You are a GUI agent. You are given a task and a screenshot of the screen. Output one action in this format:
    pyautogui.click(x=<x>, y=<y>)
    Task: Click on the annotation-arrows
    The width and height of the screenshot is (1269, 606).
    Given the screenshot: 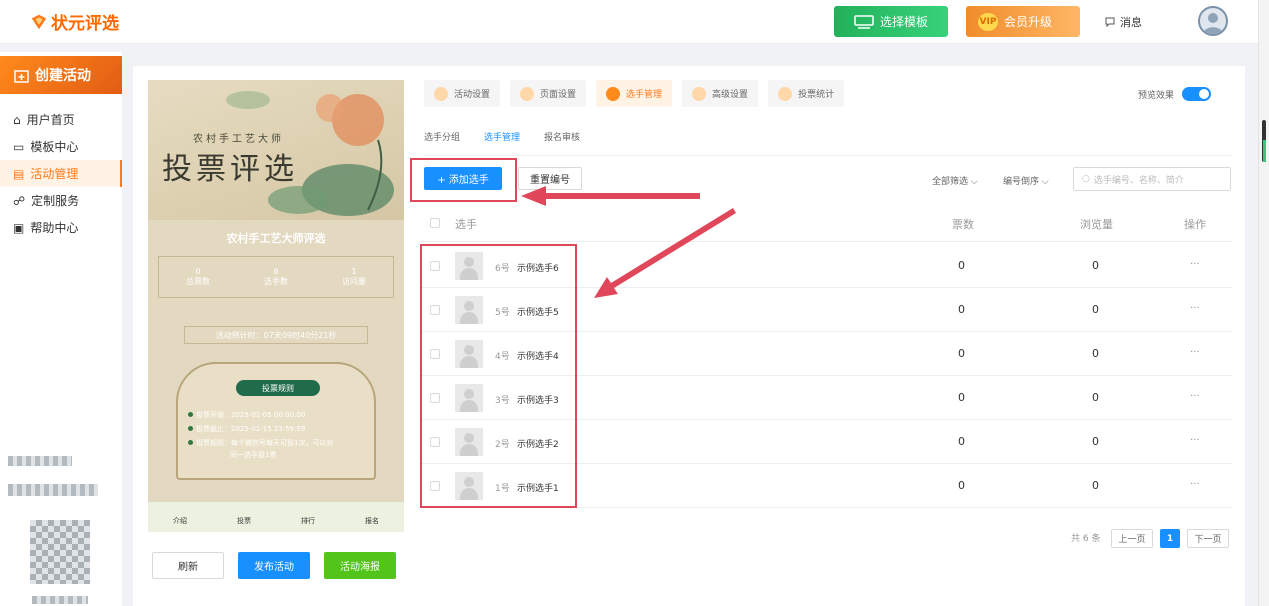 What is the action you would take?
    pyautogui.click(x=628, y=242)
    